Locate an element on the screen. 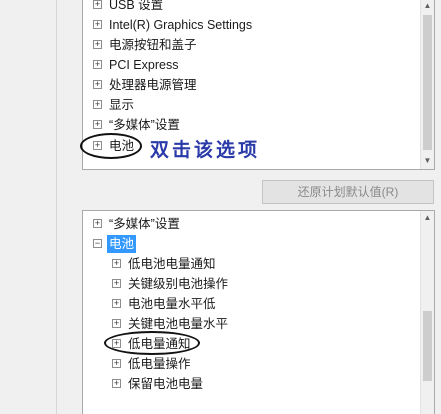 This screenshot has height=414, width=441. restore-defaults-button: 还原计划默认值(R) is located at coordinates (348, 192).